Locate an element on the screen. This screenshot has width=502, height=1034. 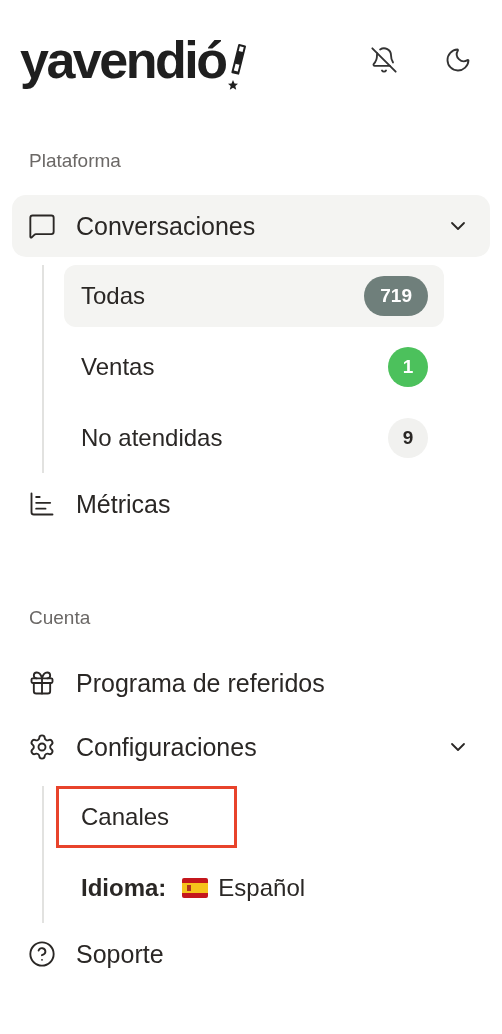
nav-item: Configuraciones is located at coordinates (251, 747).